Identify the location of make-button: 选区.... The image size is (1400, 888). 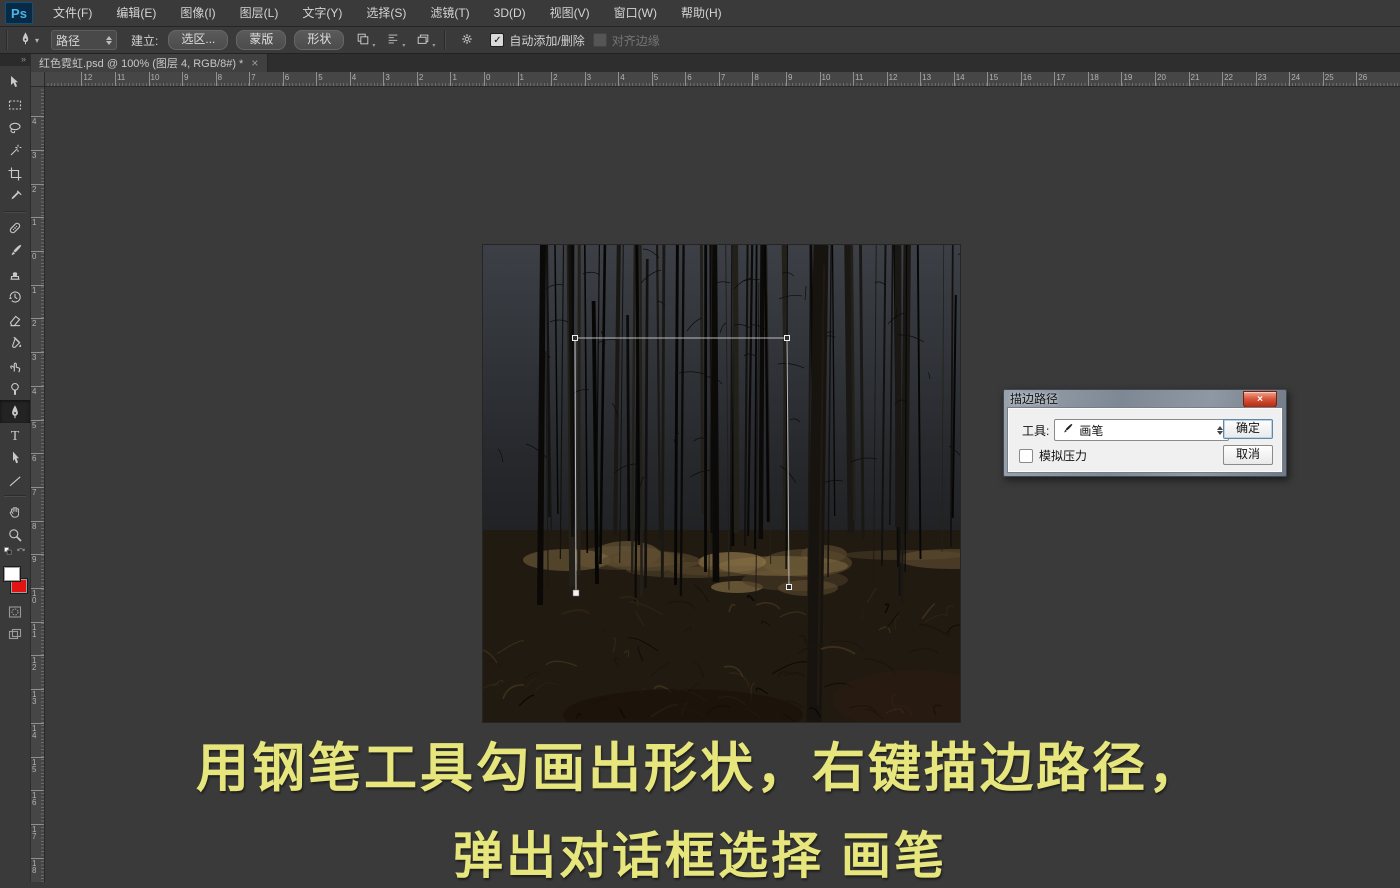
(198, 40).